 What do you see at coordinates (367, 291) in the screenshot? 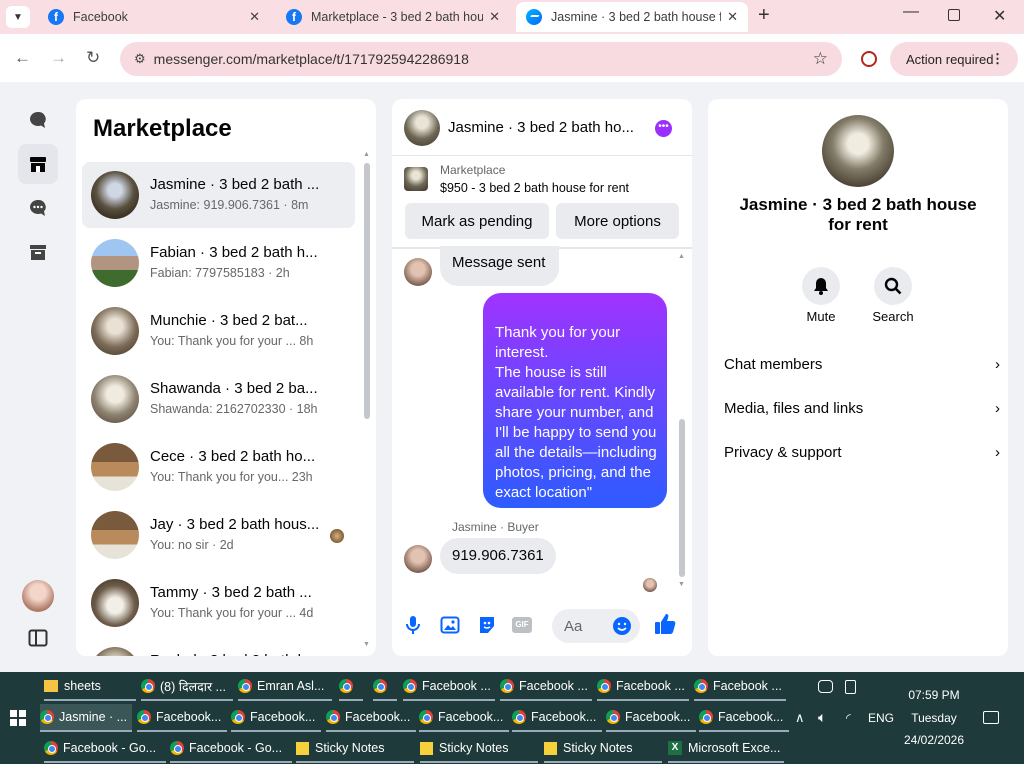
I see `scrollbar` at bounding box center [367, 291].